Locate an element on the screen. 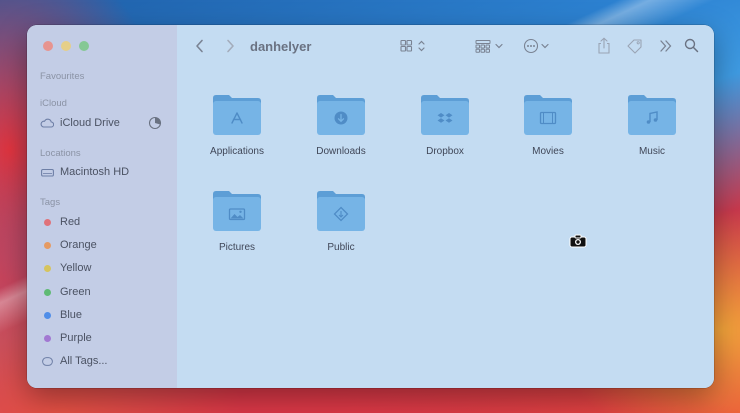 This screenshot has height=413, width=740. chevron-right-icon is located at coordinates (230, 46).